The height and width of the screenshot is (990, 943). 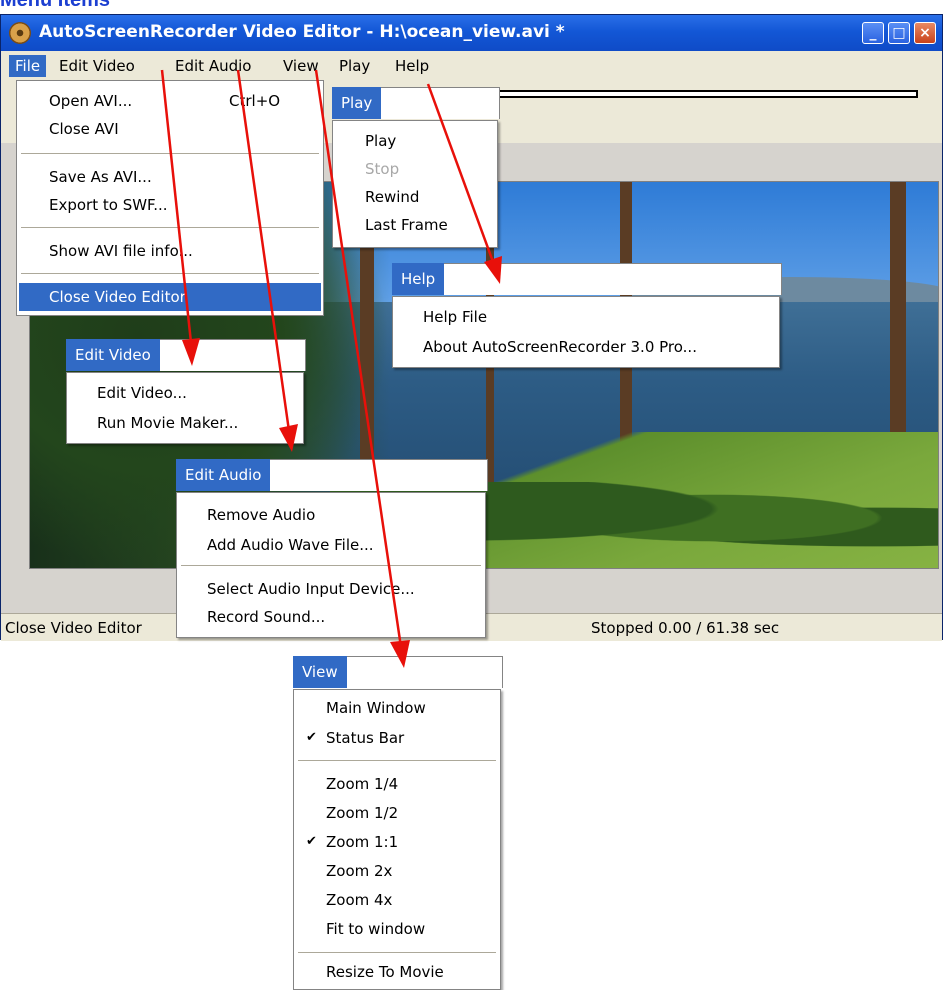 I want to click on menu-item-zoom-quarter: Zoom 1/4, so click(x=397, y=784).